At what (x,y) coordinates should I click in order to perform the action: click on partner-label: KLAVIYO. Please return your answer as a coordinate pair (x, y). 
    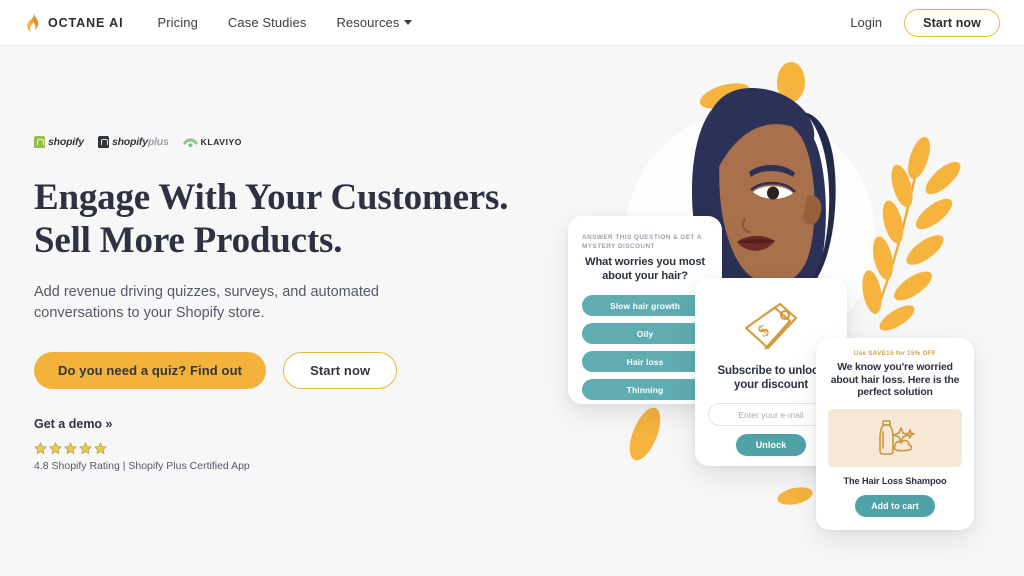
    Looking at the image, I should click on (221, 142).